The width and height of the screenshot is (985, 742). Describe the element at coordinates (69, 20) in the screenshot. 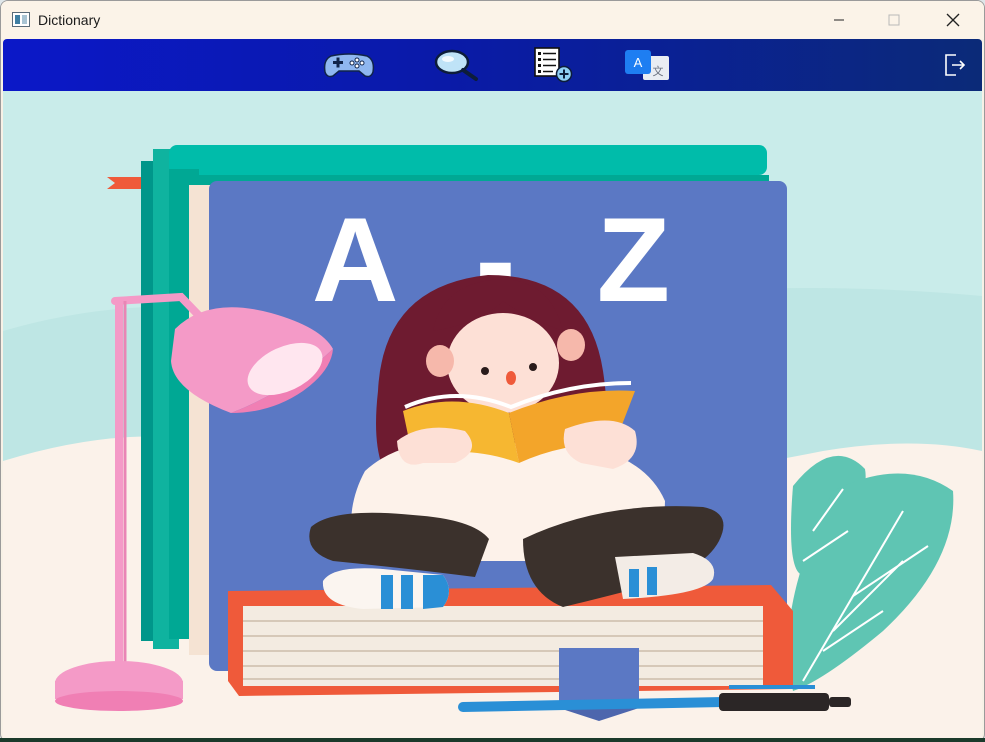

I see `window-title: Dictionary` at that location.